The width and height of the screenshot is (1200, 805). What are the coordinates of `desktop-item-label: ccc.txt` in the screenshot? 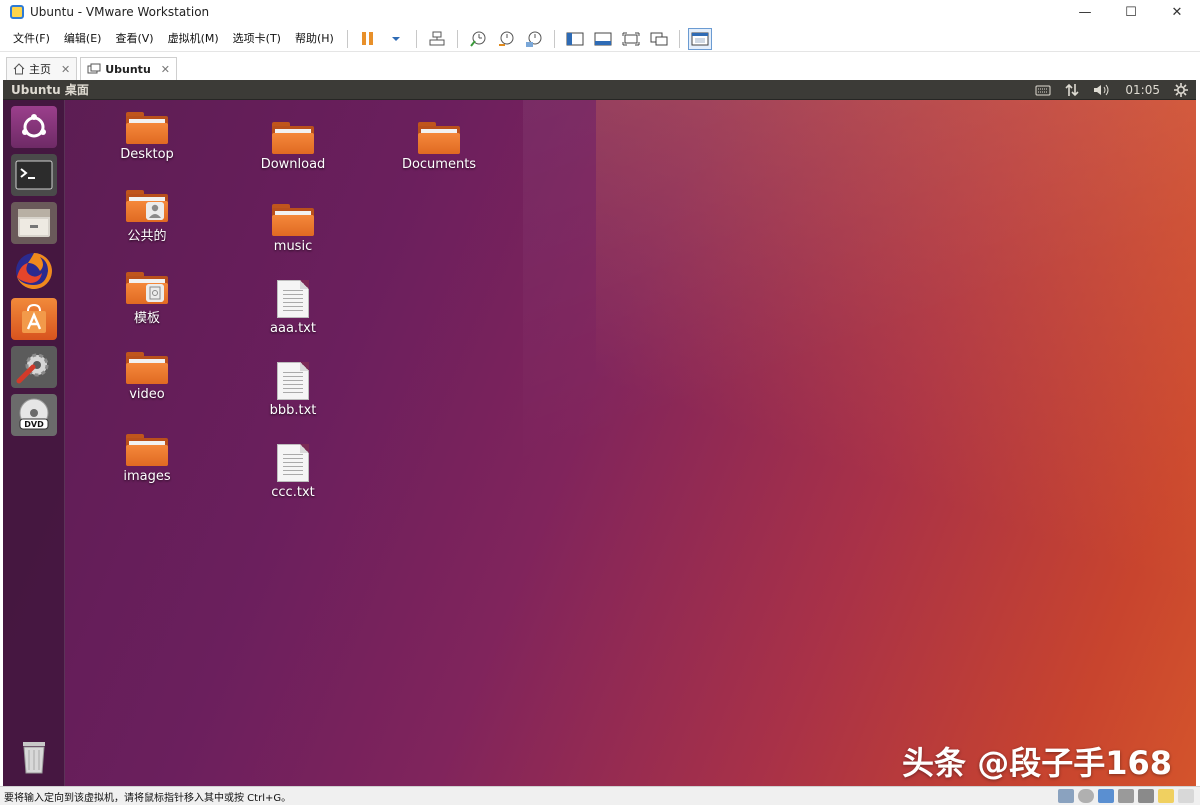 It's located at (293, 492).